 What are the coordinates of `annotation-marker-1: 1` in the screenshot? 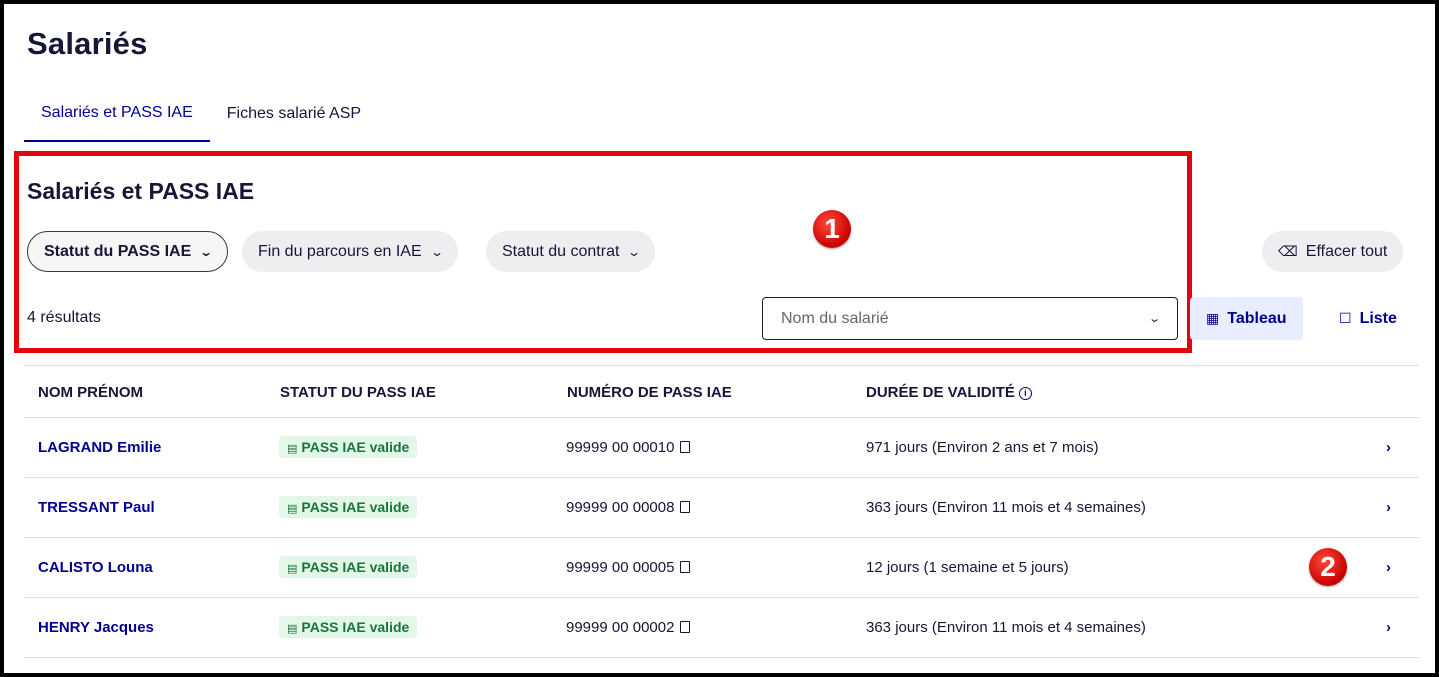 It's located at (832, 229).